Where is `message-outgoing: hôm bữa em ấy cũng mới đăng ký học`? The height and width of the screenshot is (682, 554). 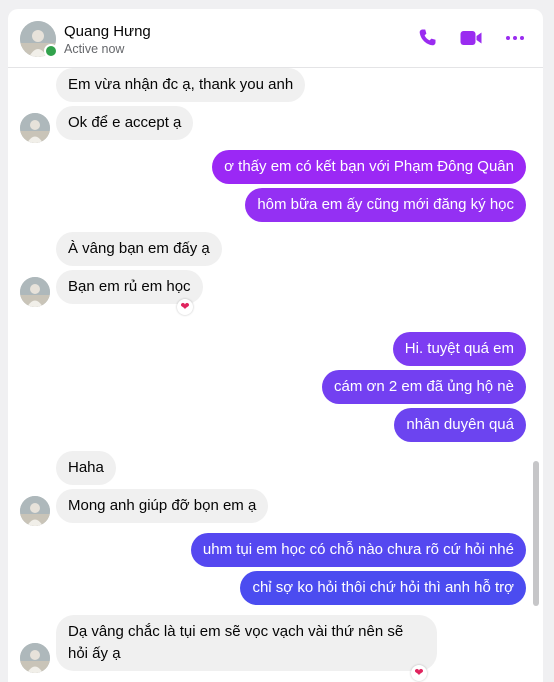 message-outgoing: hôm bữa em ấy cũng mới đăng ký học is located at coordinates (385, 205).